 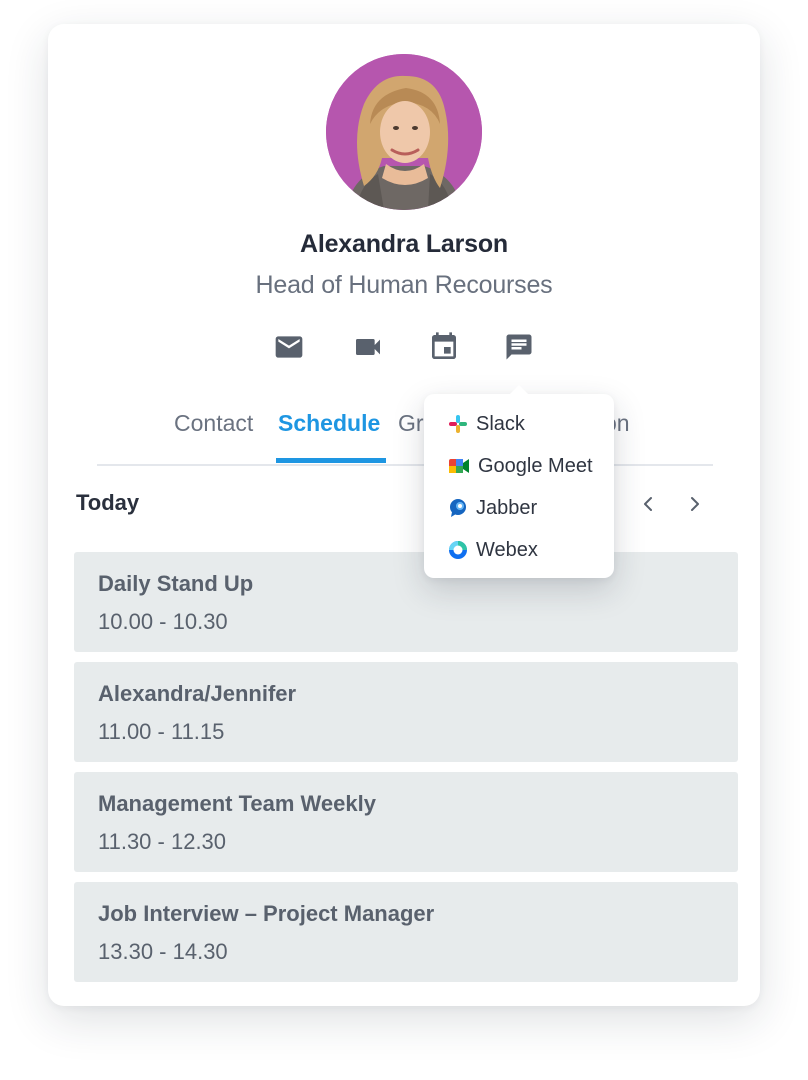 What do you see at coordinates (237, 803) in the screenshot?
I see `event-title: Management Team Weekly` at bounding box center [237, 803].